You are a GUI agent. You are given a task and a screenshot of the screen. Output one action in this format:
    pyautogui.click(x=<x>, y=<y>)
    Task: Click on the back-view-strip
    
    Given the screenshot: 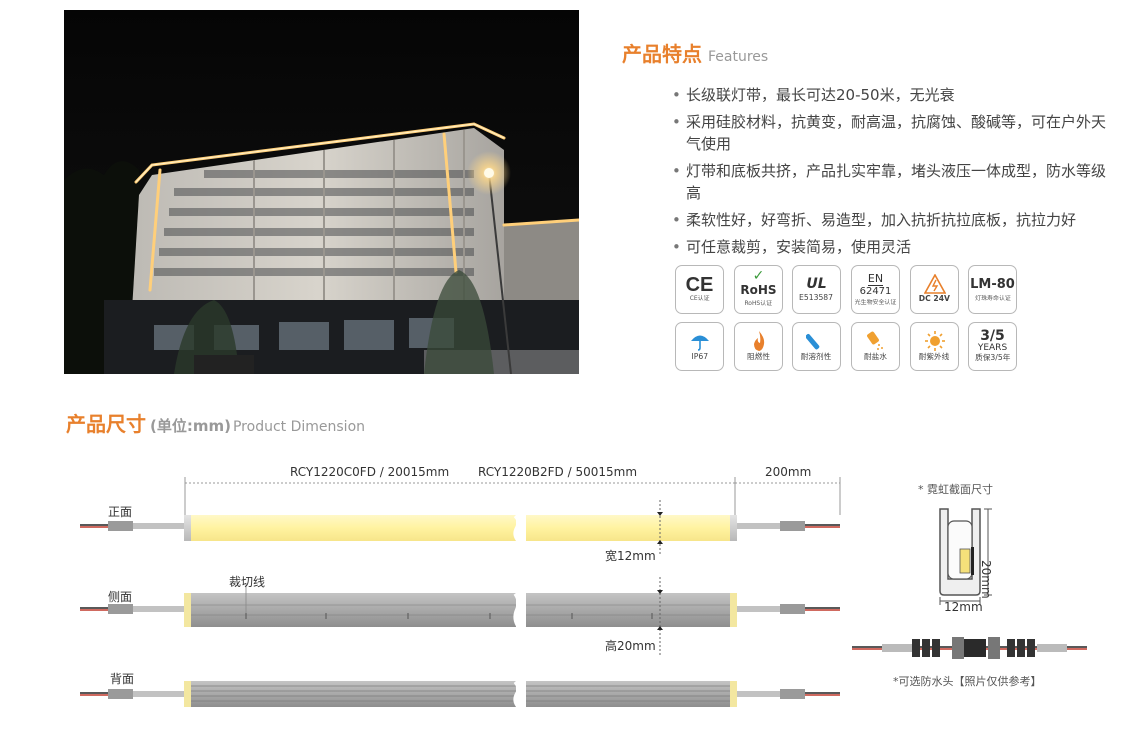 What is the action you would take?
    pyautogui.click(x=460, y=694)
    